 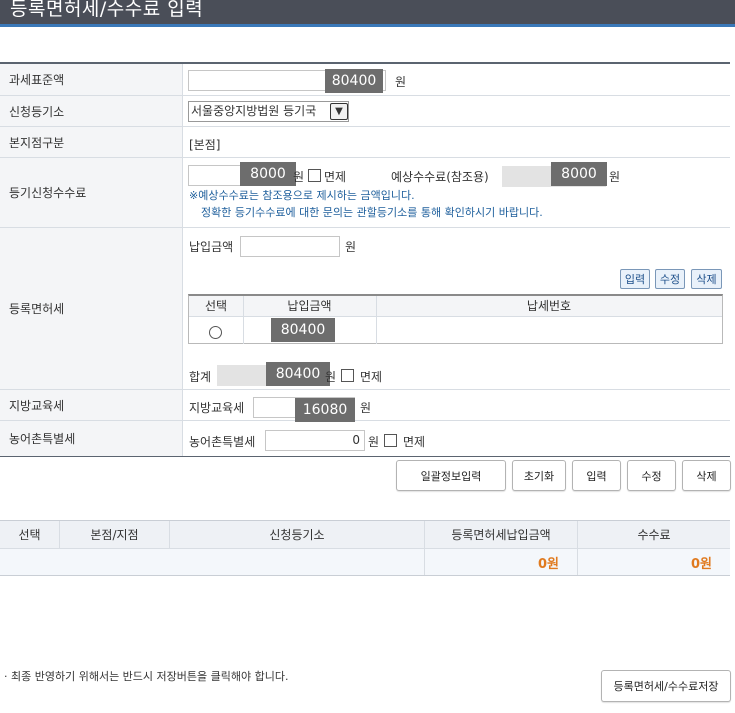 What do you see at coordinates (367, 13) in the screenshot?
I see `title-bar: 등록면허세/수수료 입력` at bounding box center [367, 13].